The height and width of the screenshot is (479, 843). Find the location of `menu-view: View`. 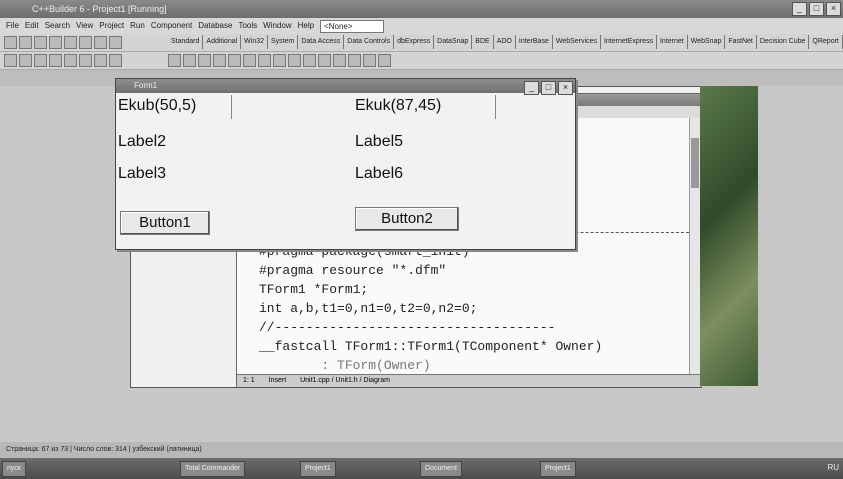

menu-view: View is located at coordinates (84, 26).